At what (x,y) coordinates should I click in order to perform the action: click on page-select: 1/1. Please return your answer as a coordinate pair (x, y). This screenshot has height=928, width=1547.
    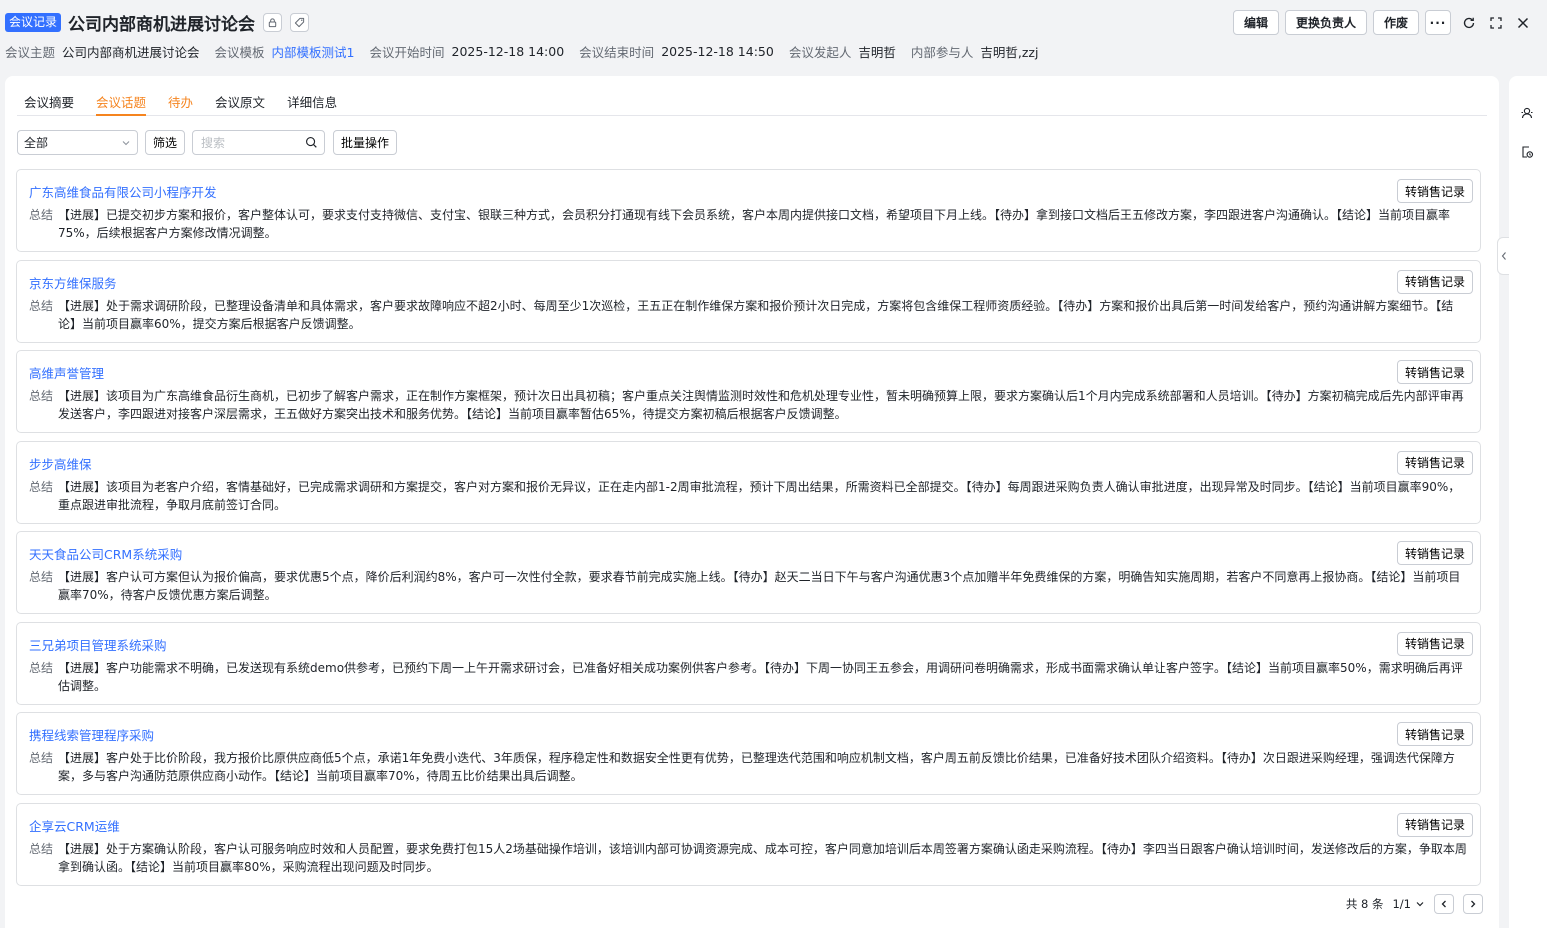
    Looking at the image, I should click on (1408, 904).